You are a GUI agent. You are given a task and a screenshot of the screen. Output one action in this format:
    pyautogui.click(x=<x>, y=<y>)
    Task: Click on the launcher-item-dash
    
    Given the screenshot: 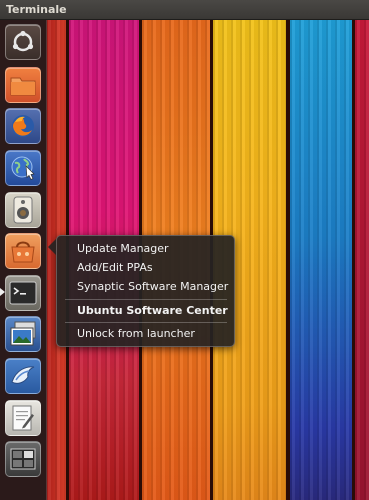 What is the action you would take?
    pyautogui.click(x=23, y=42)
    